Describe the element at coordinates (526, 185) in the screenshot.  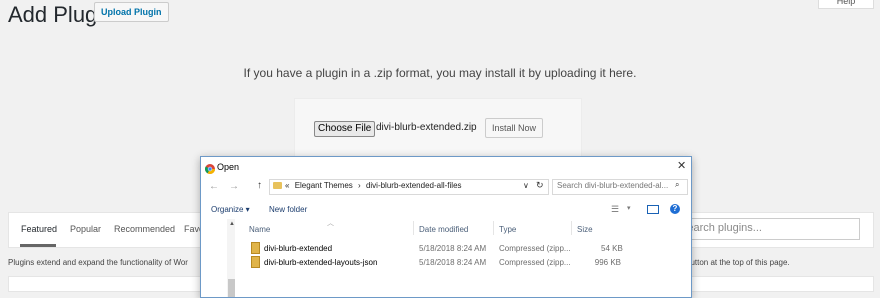
I see `chevron-down-icon: ∨` at that location.